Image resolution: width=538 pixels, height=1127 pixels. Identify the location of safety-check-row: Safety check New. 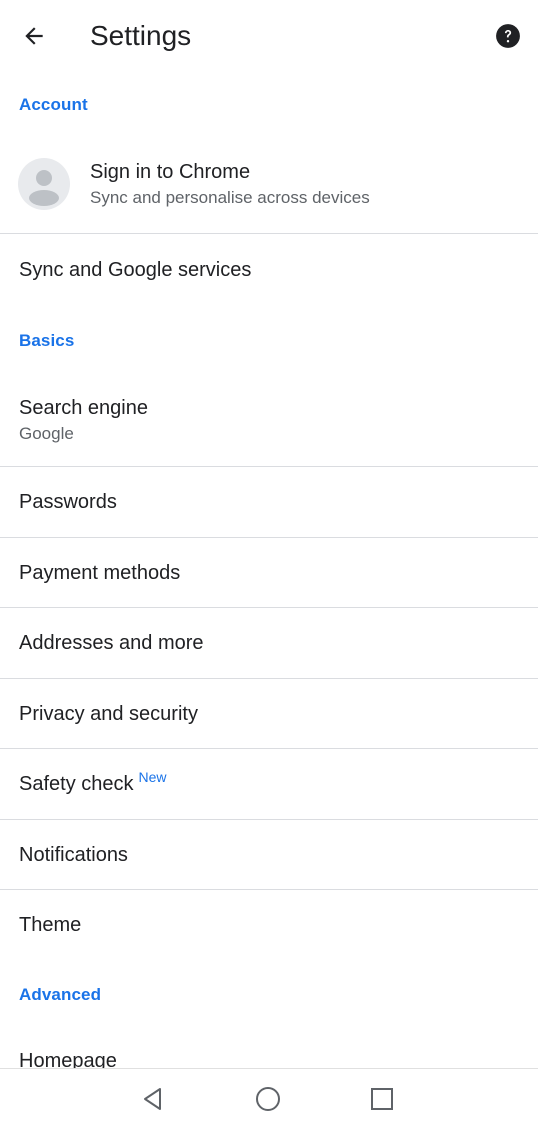
(269, 784).